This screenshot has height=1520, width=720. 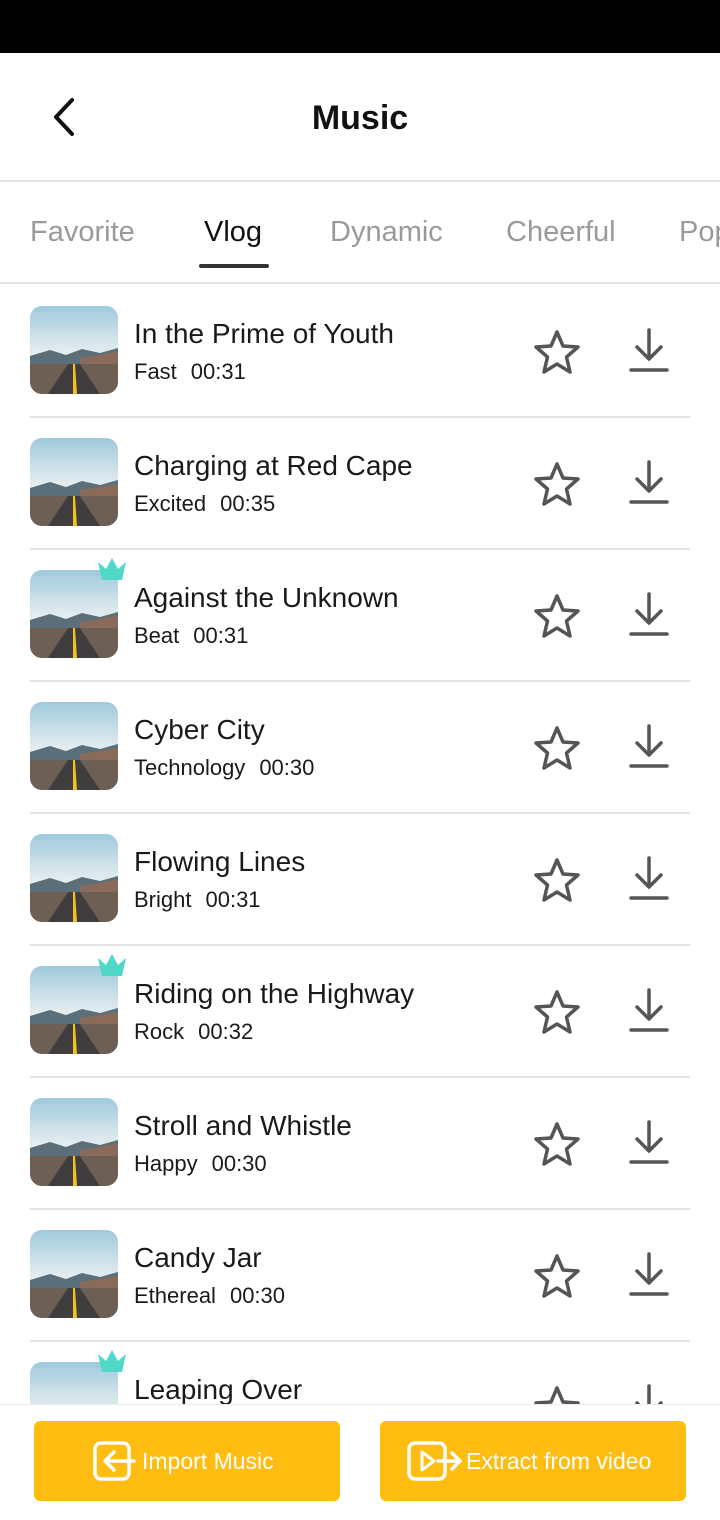 I want to click on song-mood: Excited, so click(x=170, y=503).